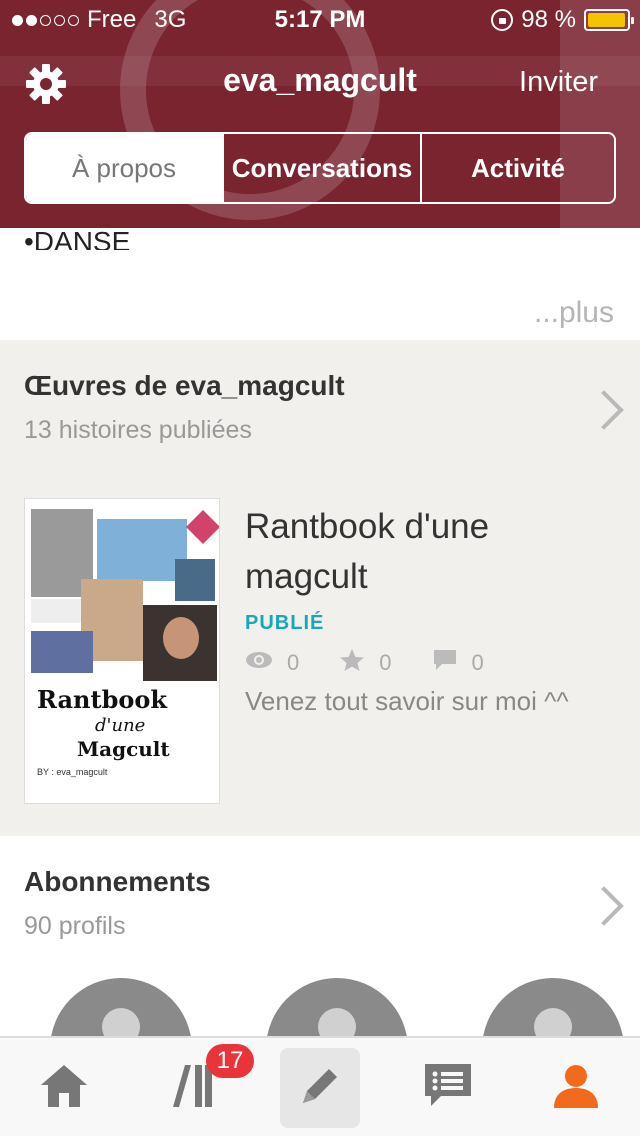 This screenshot has width=640, height=1136. What do you see at coordinates (293, 662) in the screenshot?
I see `reads-count: 0` at bounding box center [293, 662].